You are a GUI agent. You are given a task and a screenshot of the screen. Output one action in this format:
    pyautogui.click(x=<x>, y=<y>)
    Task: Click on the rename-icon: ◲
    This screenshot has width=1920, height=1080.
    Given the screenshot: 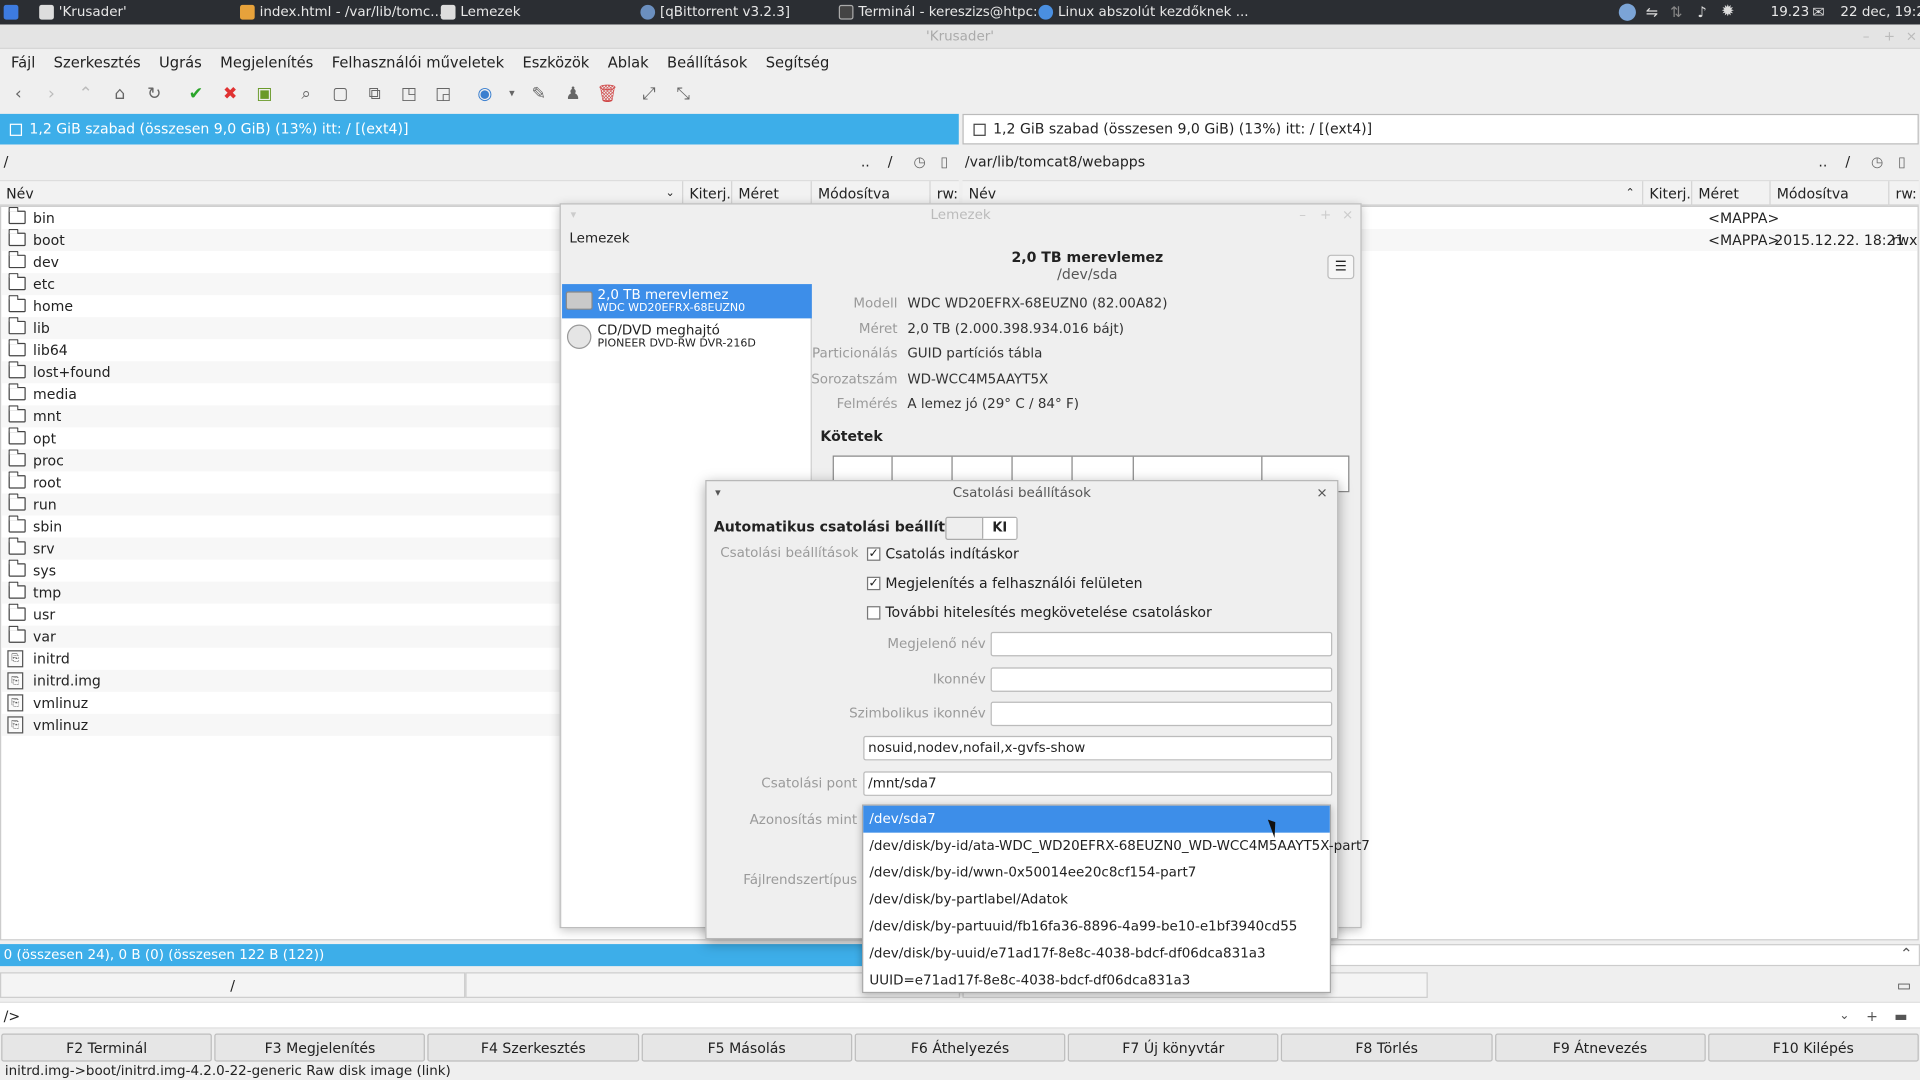 What is the action you would take?
    pyautogui.click(x=443, y=94)
    